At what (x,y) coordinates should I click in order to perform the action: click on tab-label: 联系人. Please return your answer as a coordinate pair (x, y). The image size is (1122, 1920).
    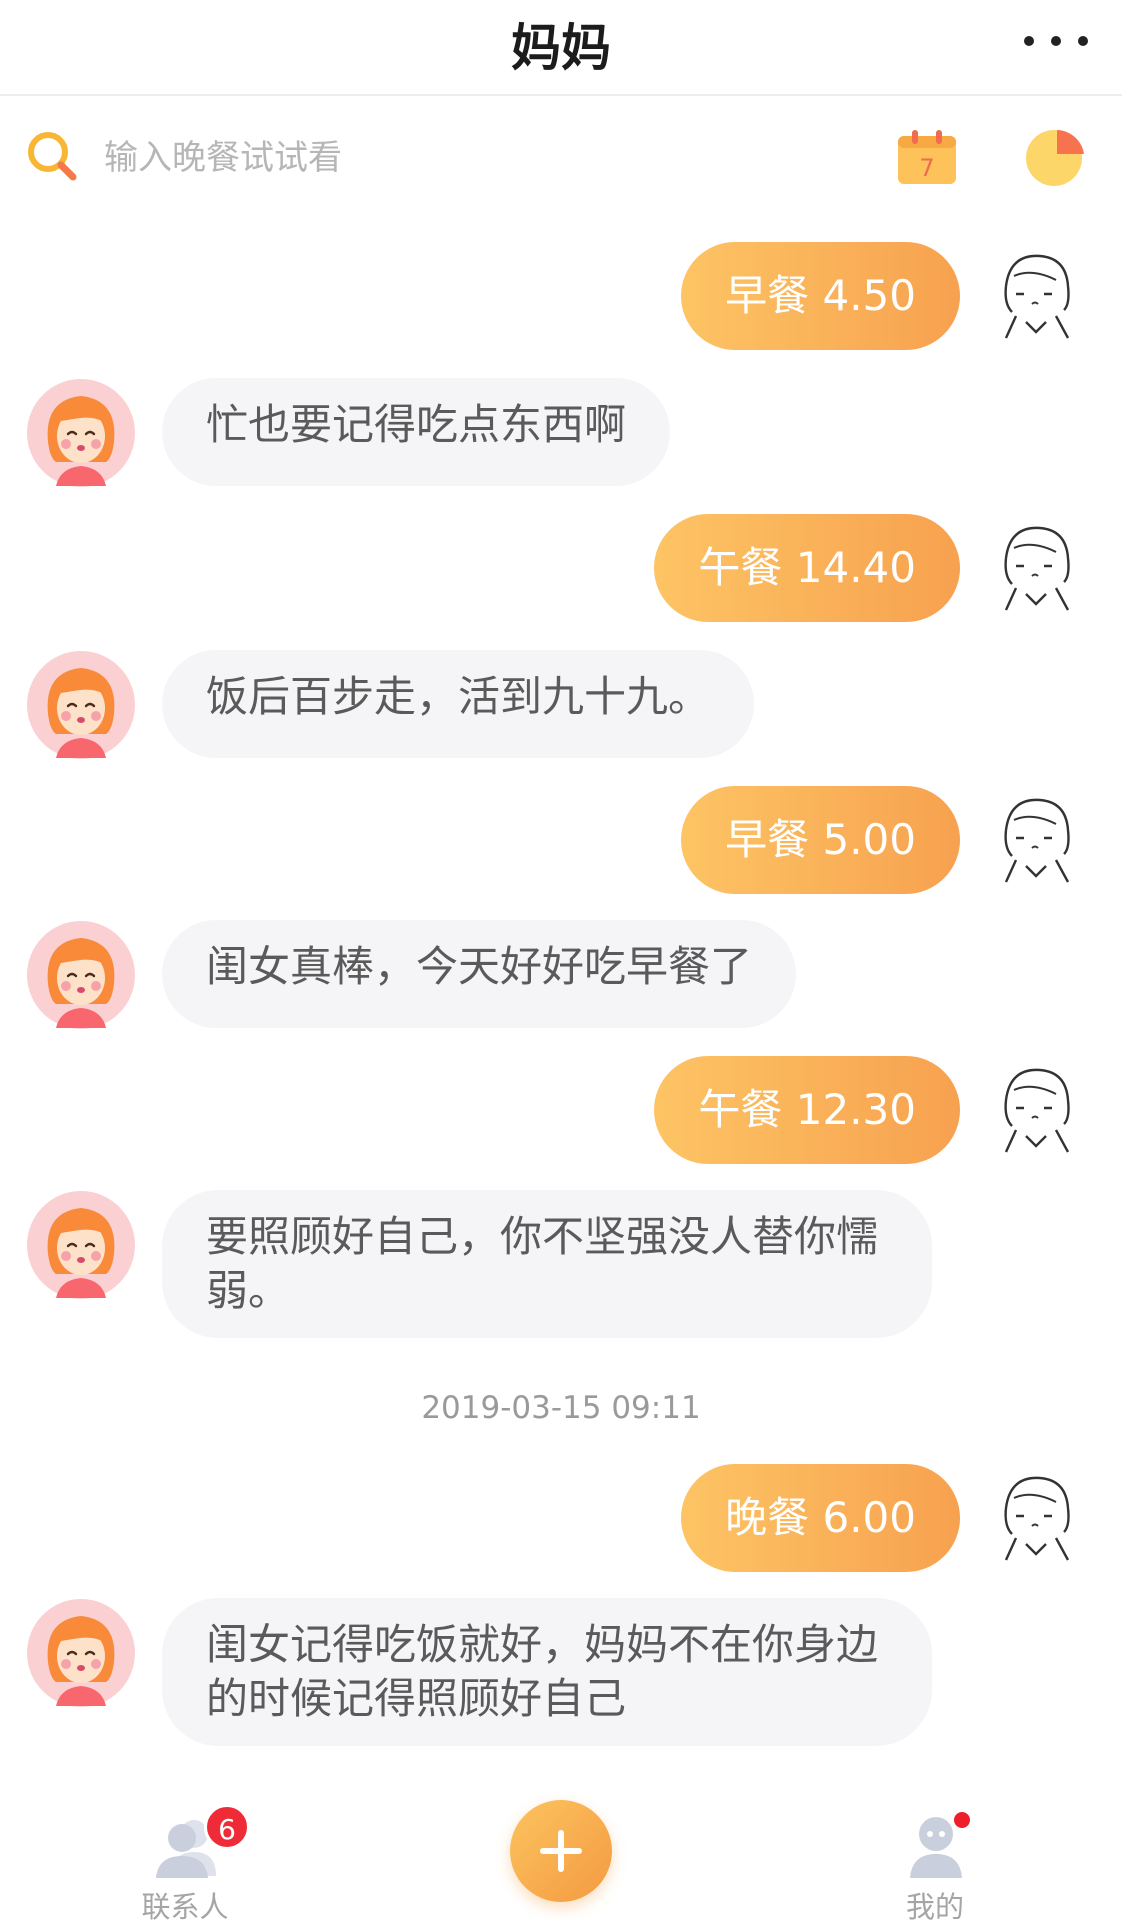
    Looking at the image, I should click on (185, 1905).